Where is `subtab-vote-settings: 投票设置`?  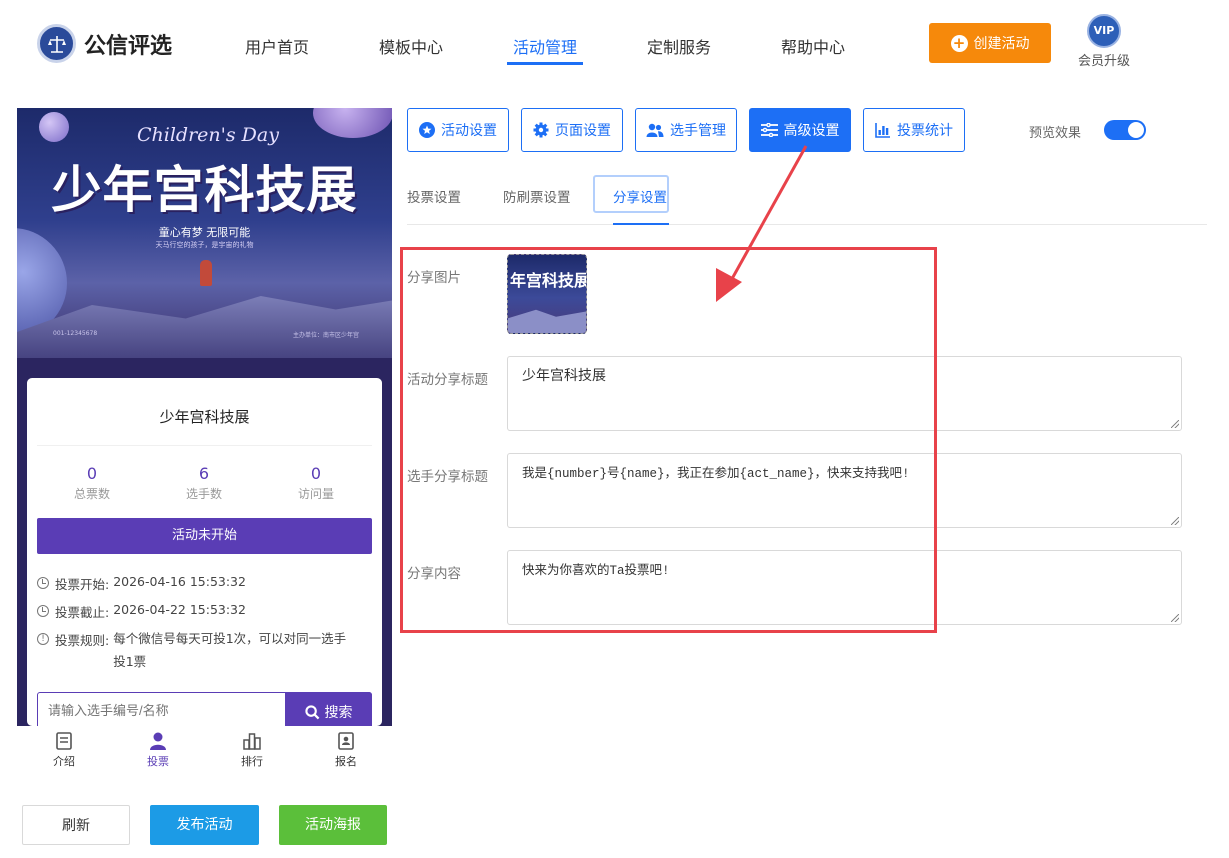
subtab-vote-settings: 投票设置 is located at coordinates (434, 196).